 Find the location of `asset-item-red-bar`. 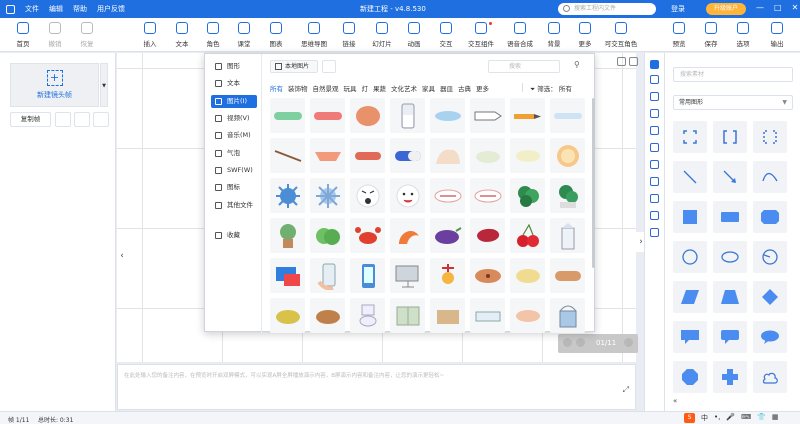

asset-item-red-bar is located at coordinates (327, 115).